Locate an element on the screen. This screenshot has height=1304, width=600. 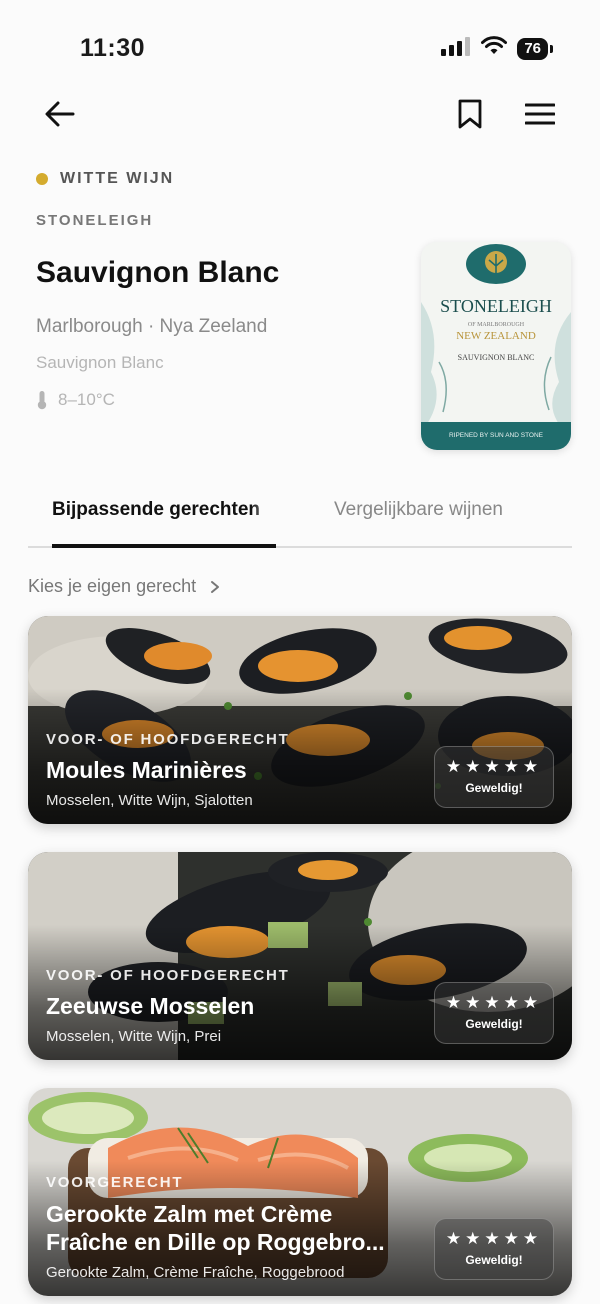
wine-region: Marlborough · Nya Zeeland is located at coordinates (152, 326).